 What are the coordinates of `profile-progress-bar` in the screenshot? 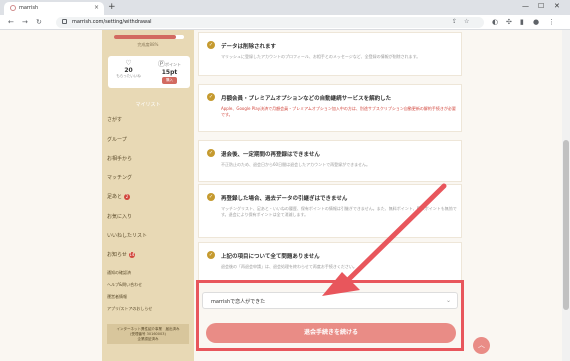 It's located at (149, 37).